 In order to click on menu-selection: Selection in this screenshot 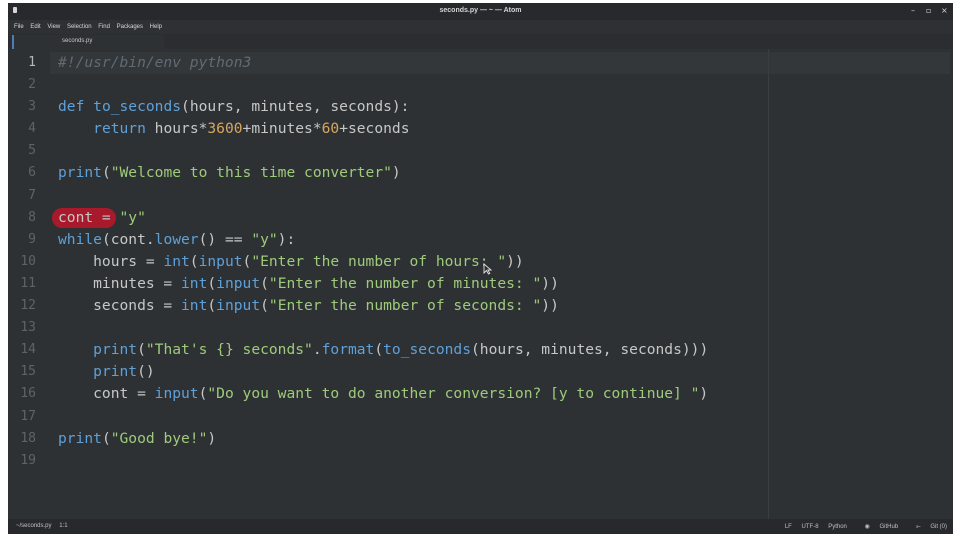, I will do `click(79, 27)`.